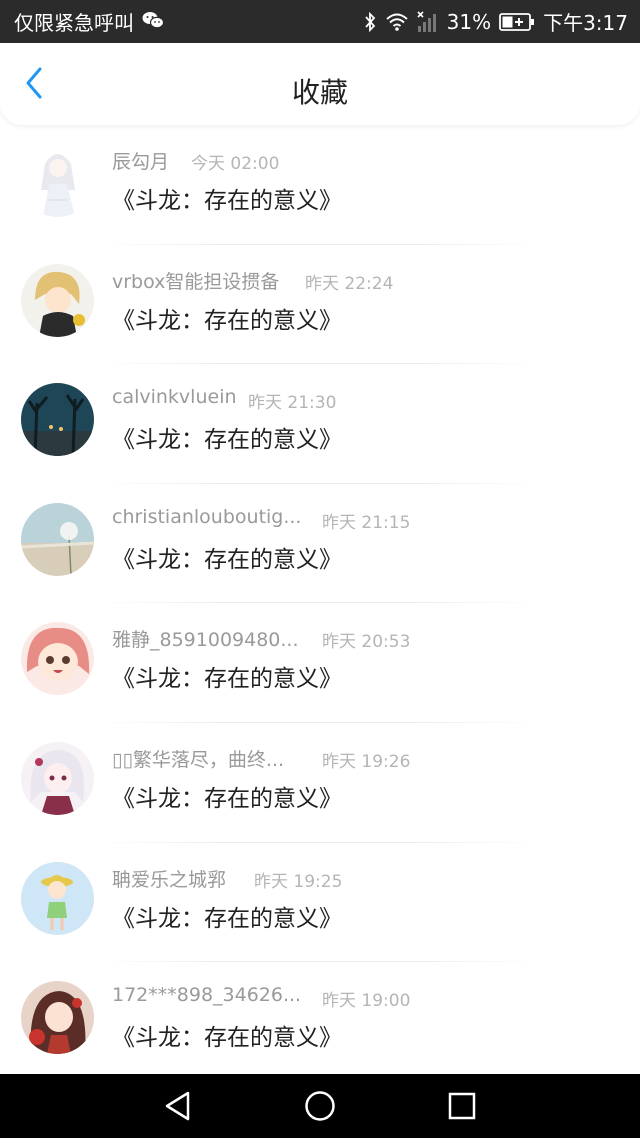  What do you see at coordinates (585, 23) in the screenshot?
I see `clock: 下午3:17` at bounding box center [585, 23].